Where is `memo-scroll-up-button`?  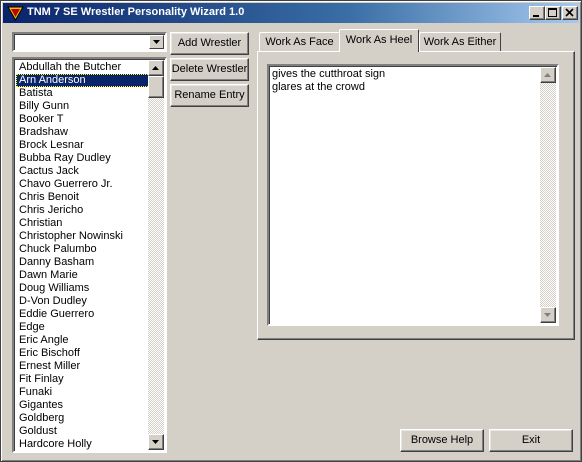
memo-scroll-up-button is located at coordinates (548, 75).